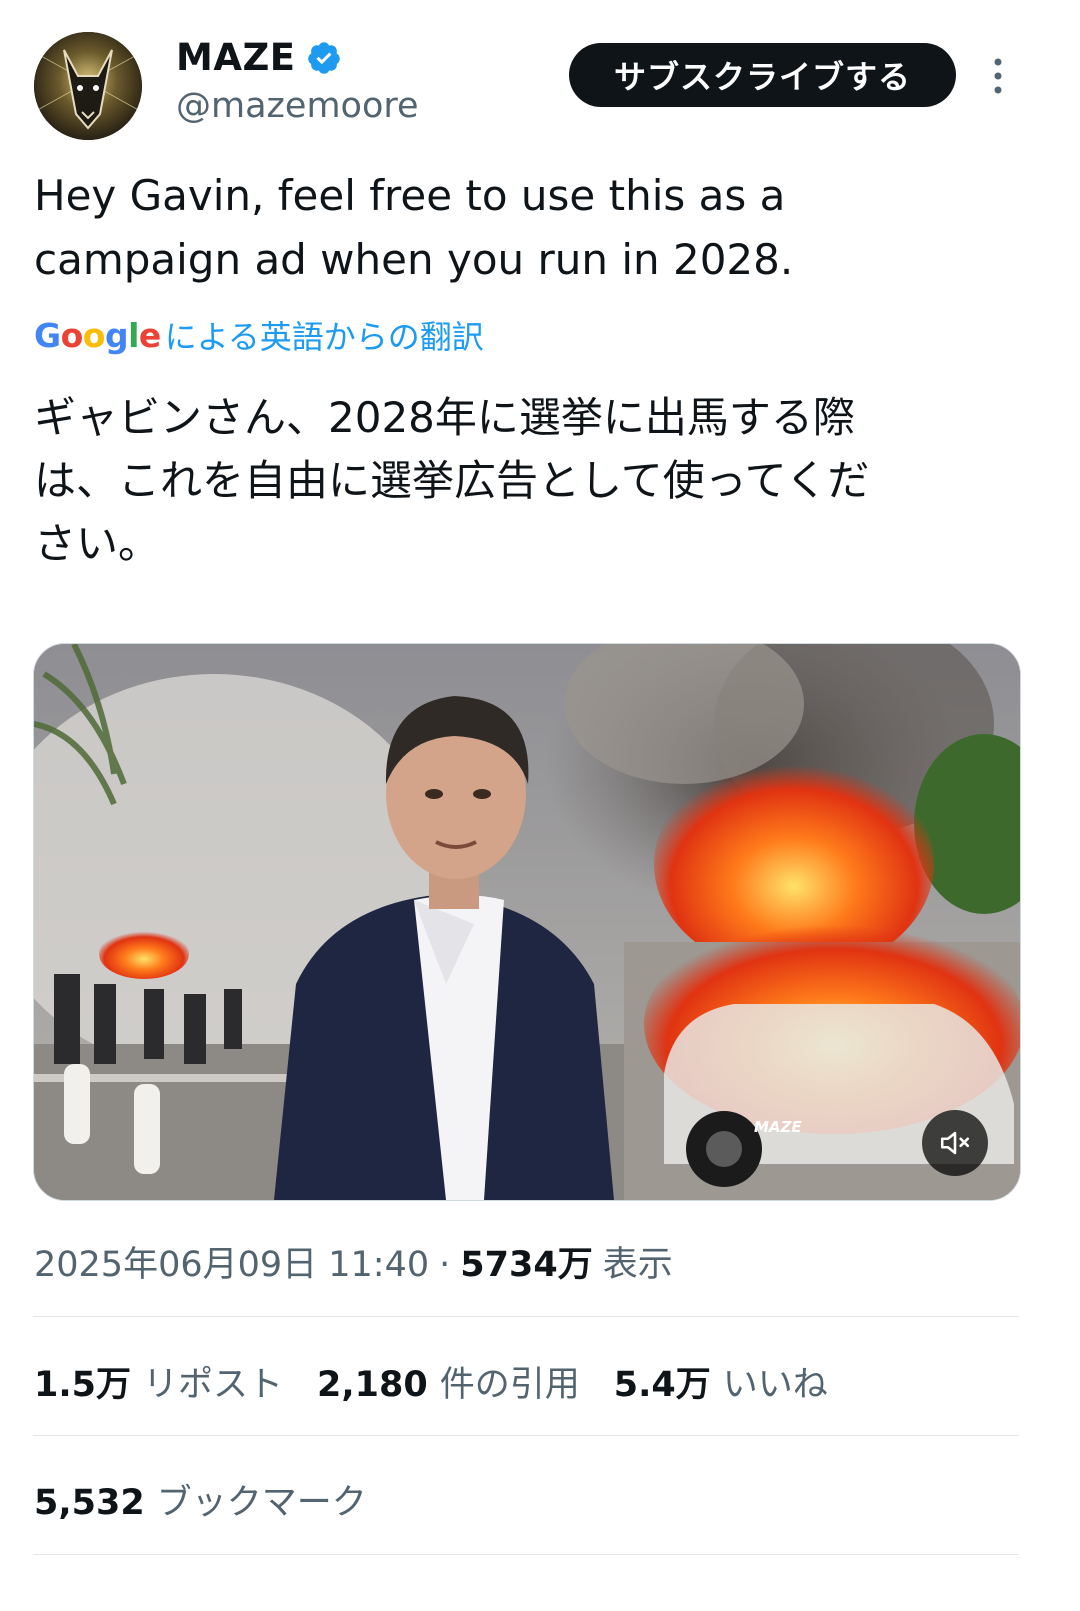 Image resolution: width=1080 pixels, height=1611 pixels. What do you see at coordinates (410, 195) in the screenshot?
I see `tweet-text-line: Hey Gavin, feel free to use this as a` at bounding box center [410, 195].